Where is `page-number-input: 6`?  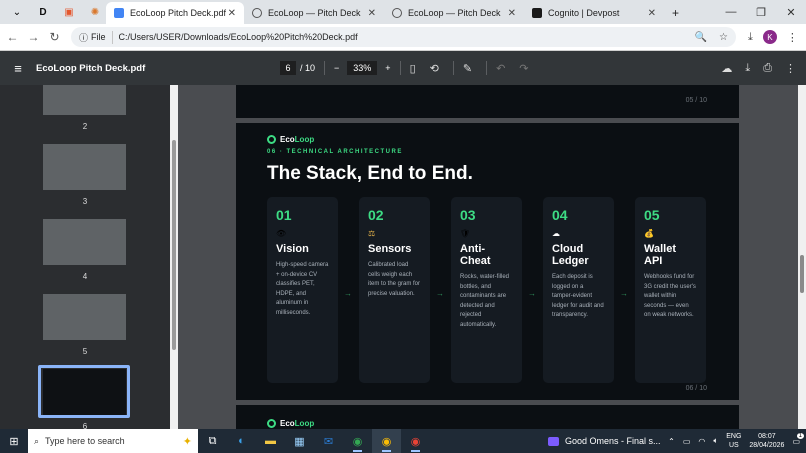
page-number-input: 6 is located at coordinates (288, 68).